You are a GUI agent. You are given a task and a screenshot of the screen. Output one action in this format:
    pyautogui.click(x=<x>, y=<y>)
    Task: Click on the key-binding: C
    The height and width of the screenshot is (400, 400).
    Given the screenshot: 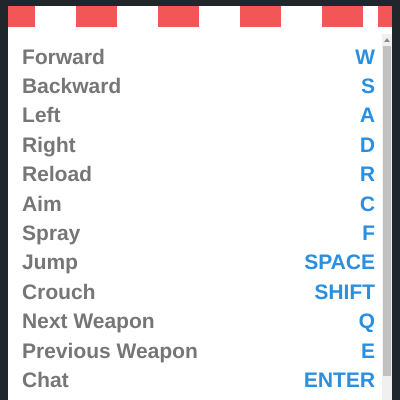 What is the action you would take?
    pyautogui.click(x=367, y=204)
    